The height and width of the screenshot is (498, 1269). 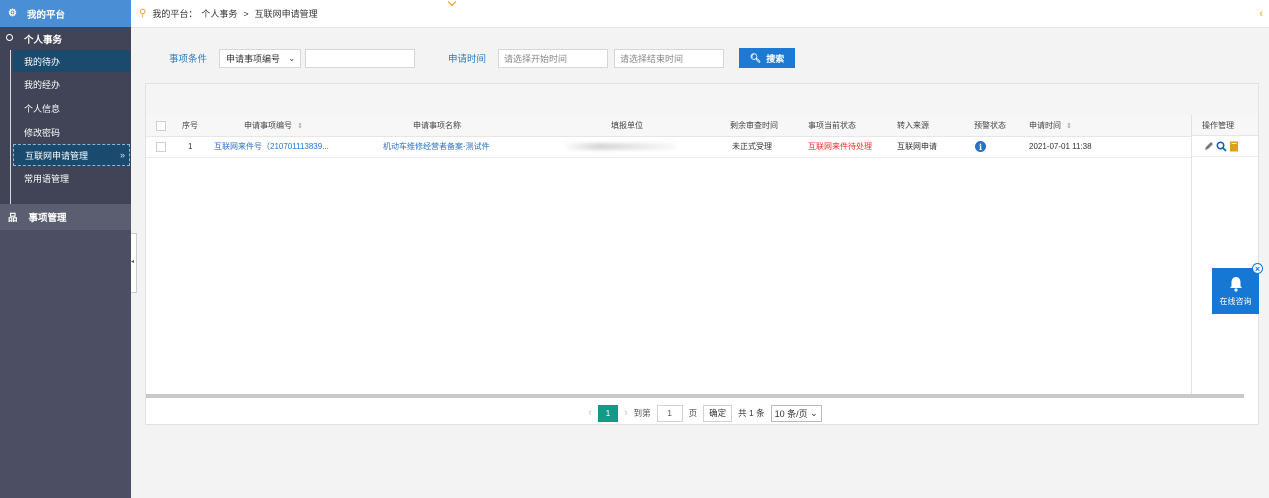 I want to click on sidebar-item-phrases: 常用语管理, so click(x=65, y=178).